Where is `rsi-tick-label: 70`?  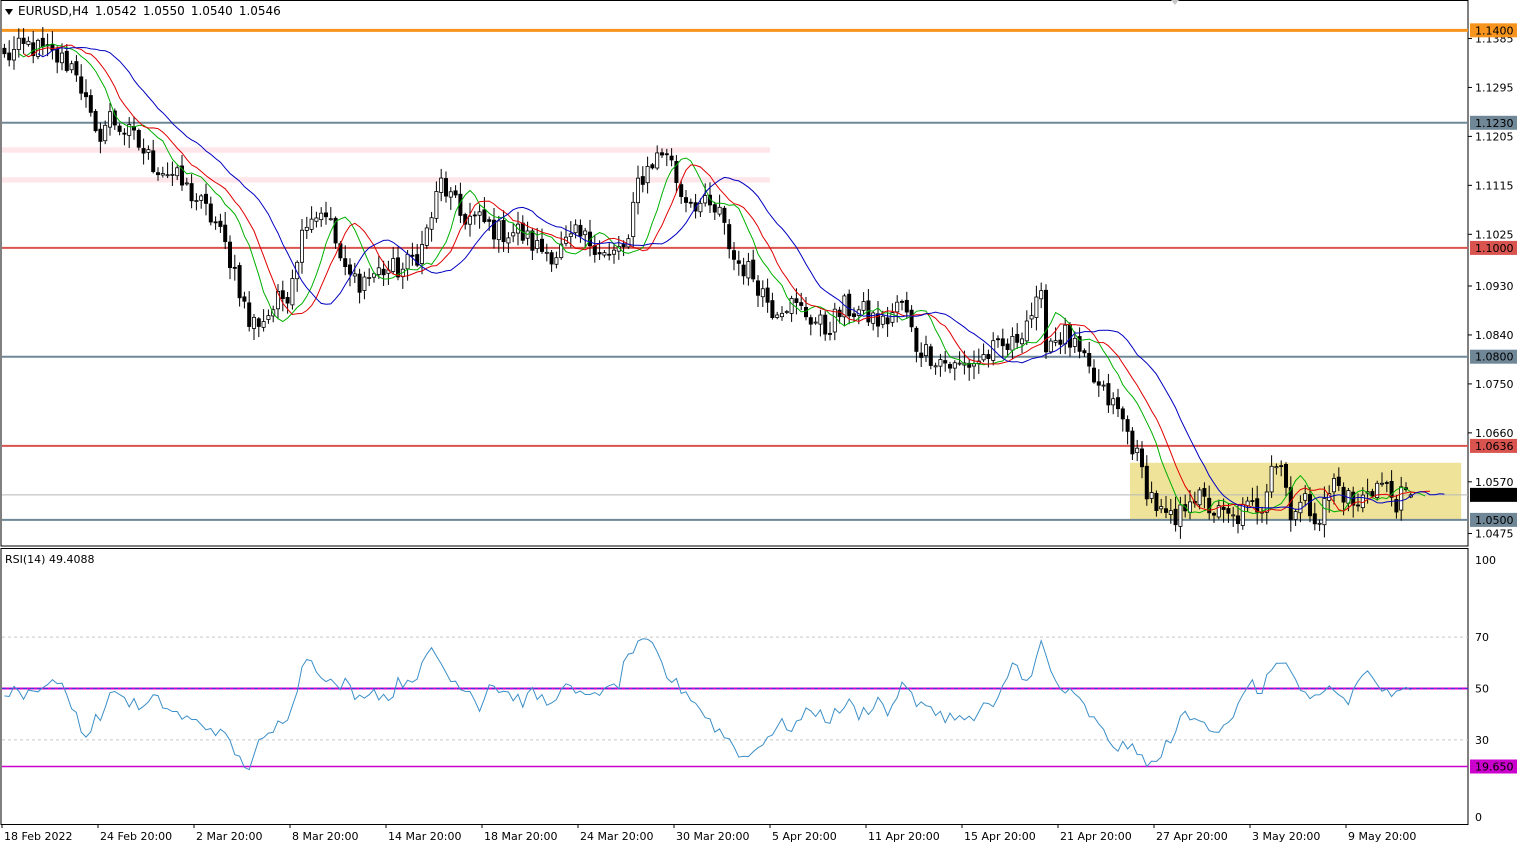 rsi-tick-label: 70 is located at coordinates (1482, 637).